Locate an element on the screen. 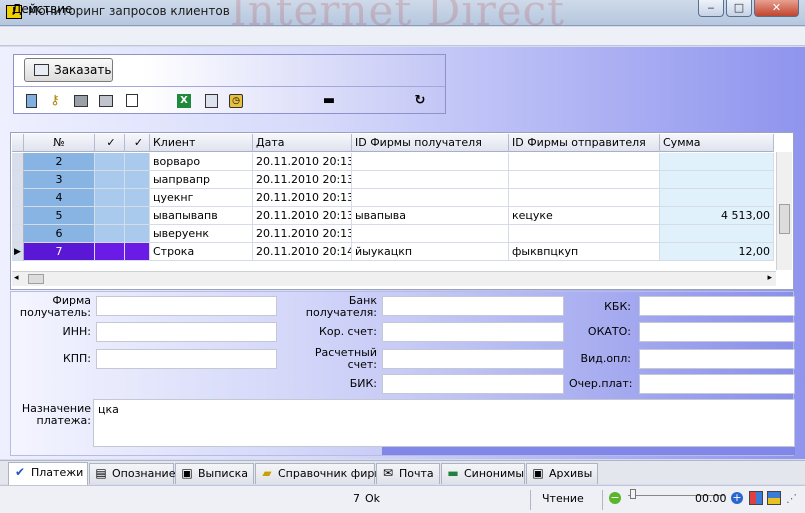 The width and height of the screenshot is (805, 513). purpose-field: цка is located at coordinates (444, 423).